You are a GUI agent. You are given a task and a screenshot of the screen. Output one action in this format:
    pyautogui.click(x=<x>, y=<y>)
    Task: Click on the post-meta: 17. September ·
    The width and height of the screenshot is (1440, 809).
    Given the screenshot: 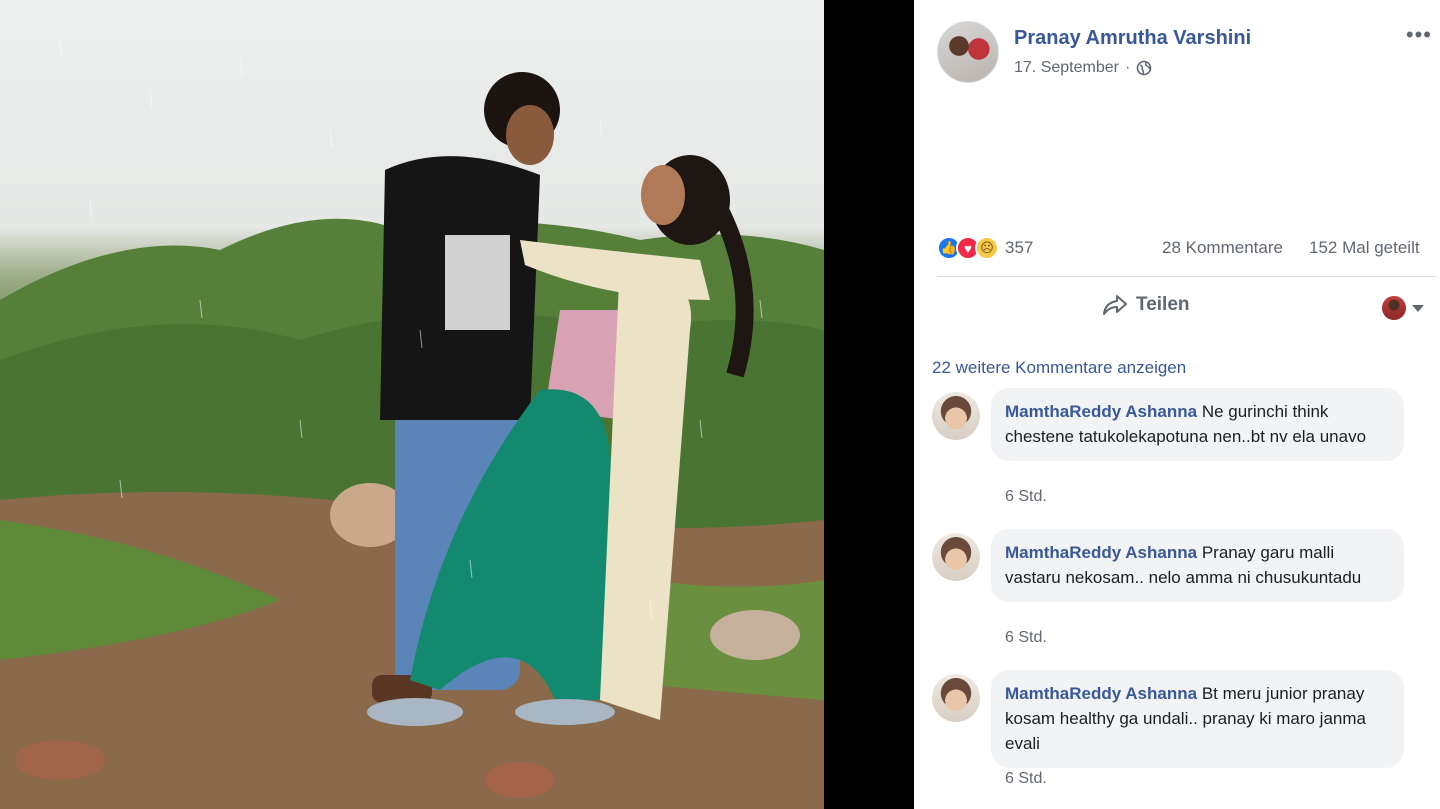 What is the action you would take?
    pyautogui.click(x=1083, y=68)
    